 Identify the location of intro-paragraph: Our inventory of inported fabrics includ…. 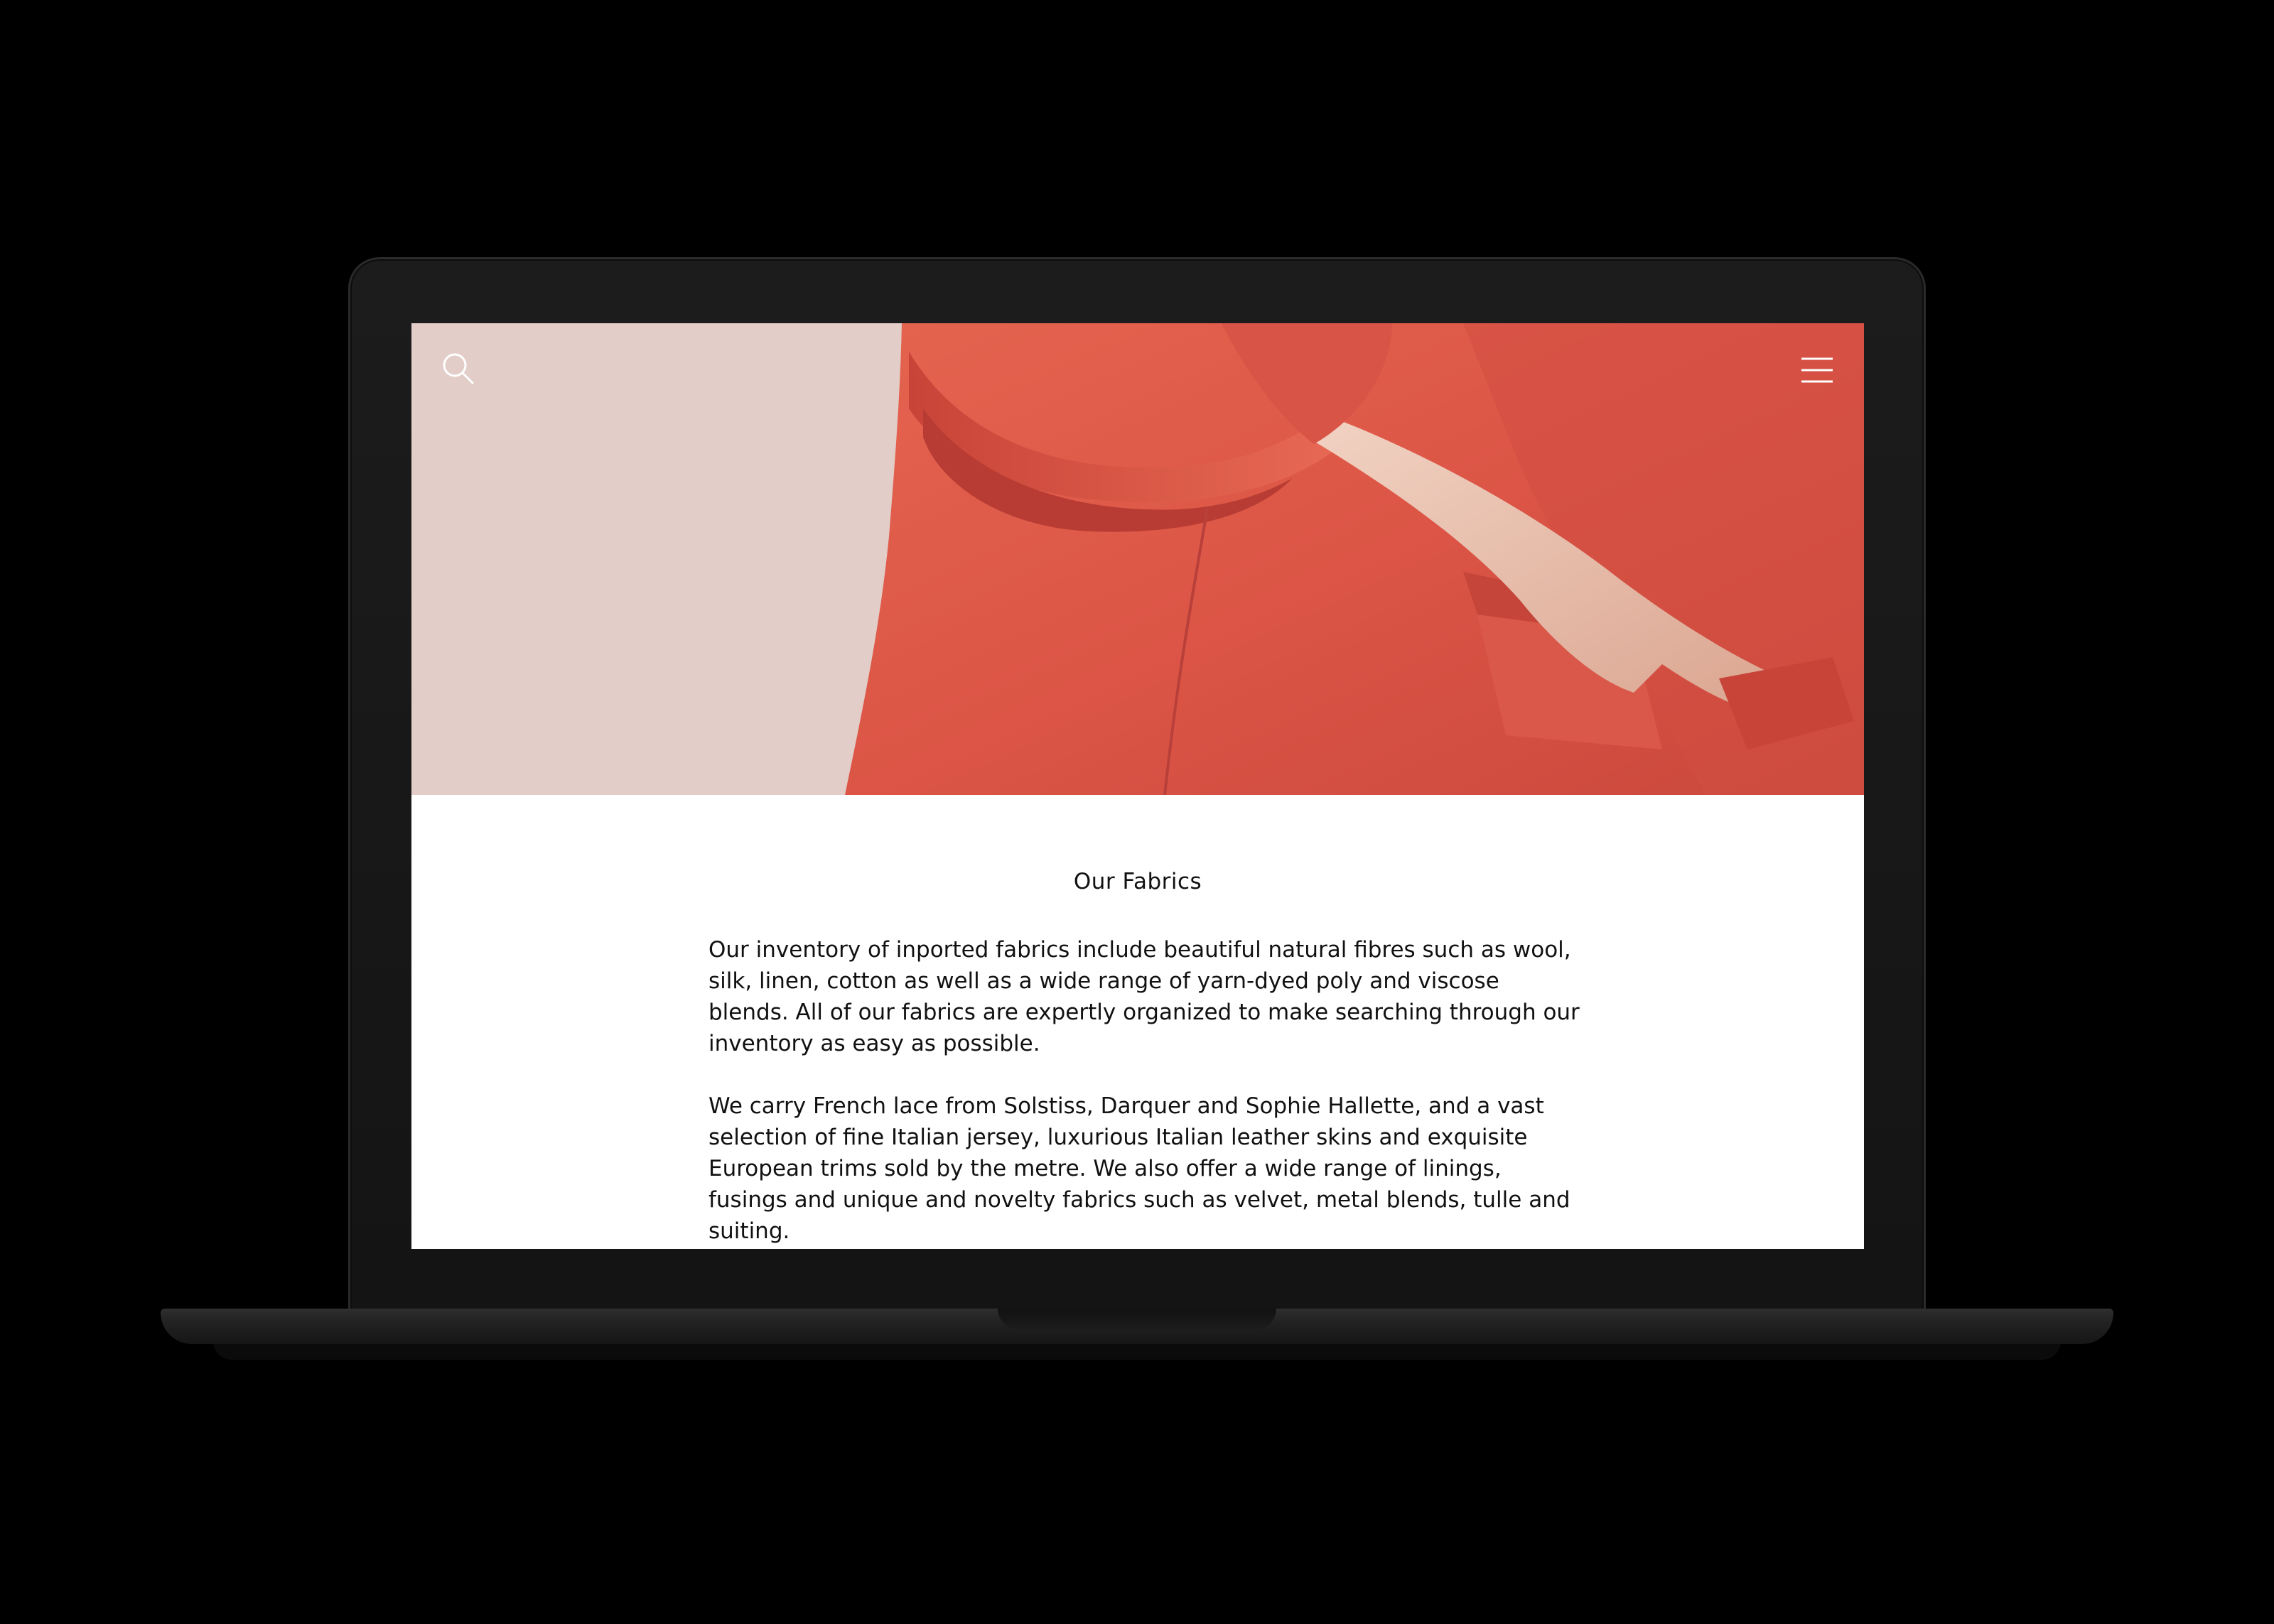
(1144, 996).